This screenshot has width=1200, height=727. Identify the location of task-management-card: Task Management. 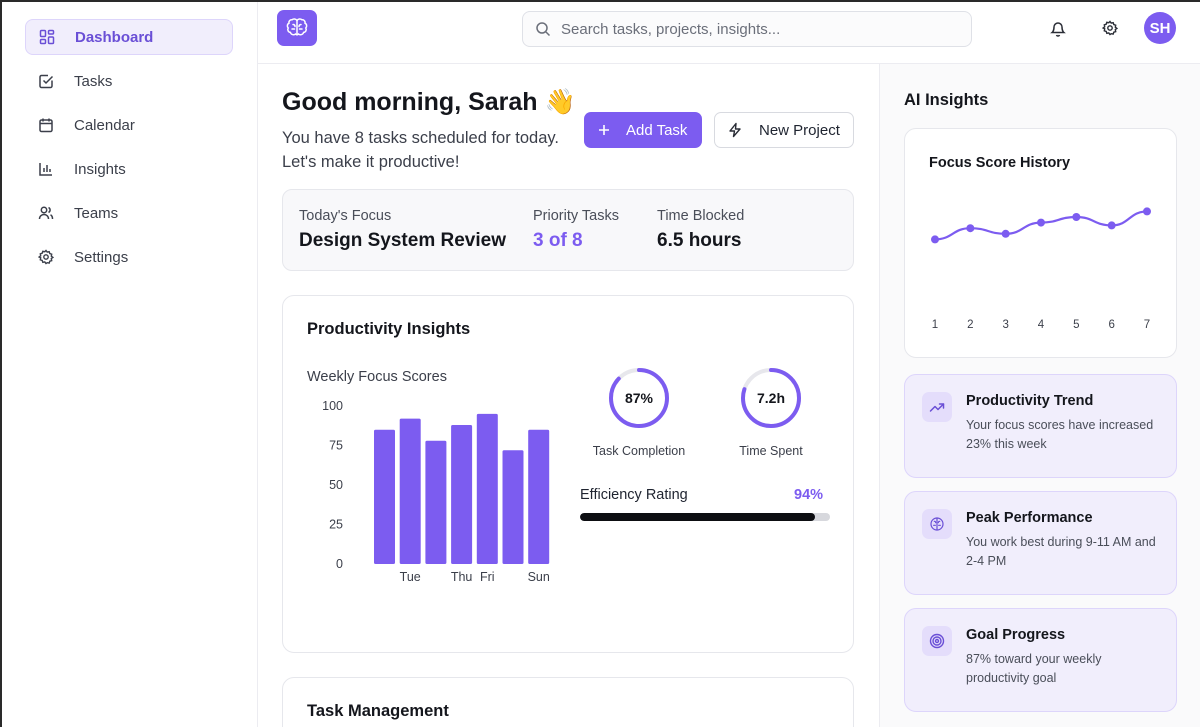
(568, 702).